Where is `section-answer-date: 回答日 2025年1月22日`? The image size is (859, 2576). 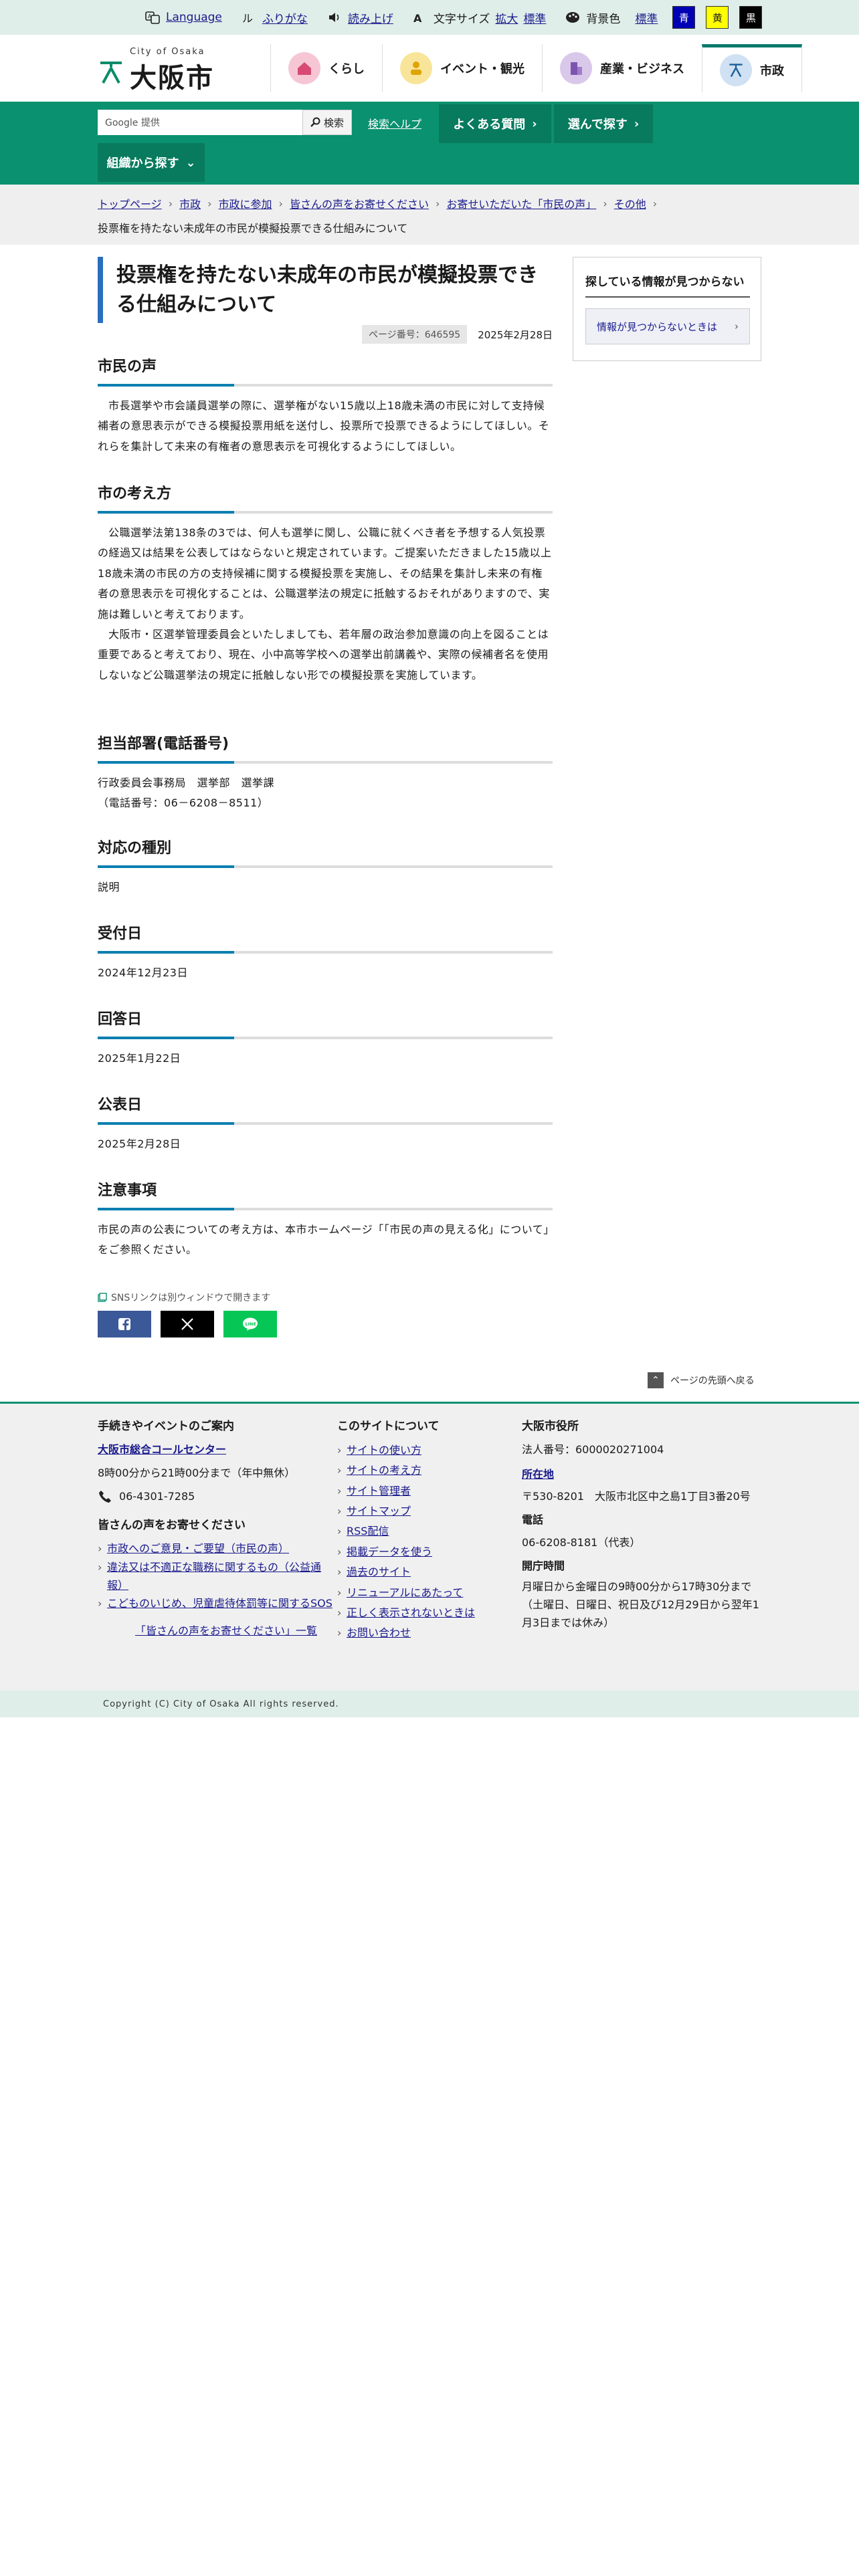
section-answer-date: 回答日 2025年1月22日 is located at coordinates (326, 1038).